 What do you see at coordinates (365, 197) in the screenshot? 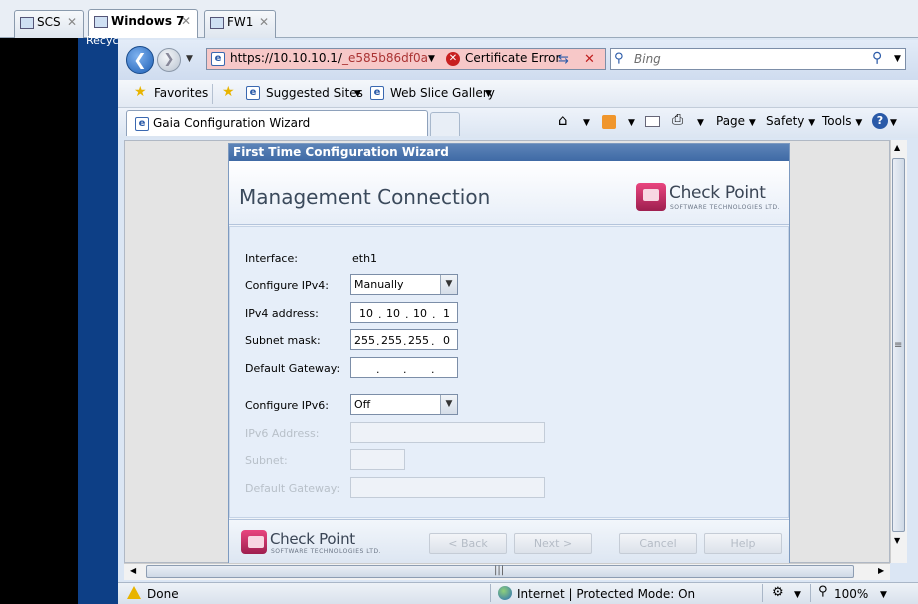
I see `page-title: Management Connection` at bounding box center [365, 197].